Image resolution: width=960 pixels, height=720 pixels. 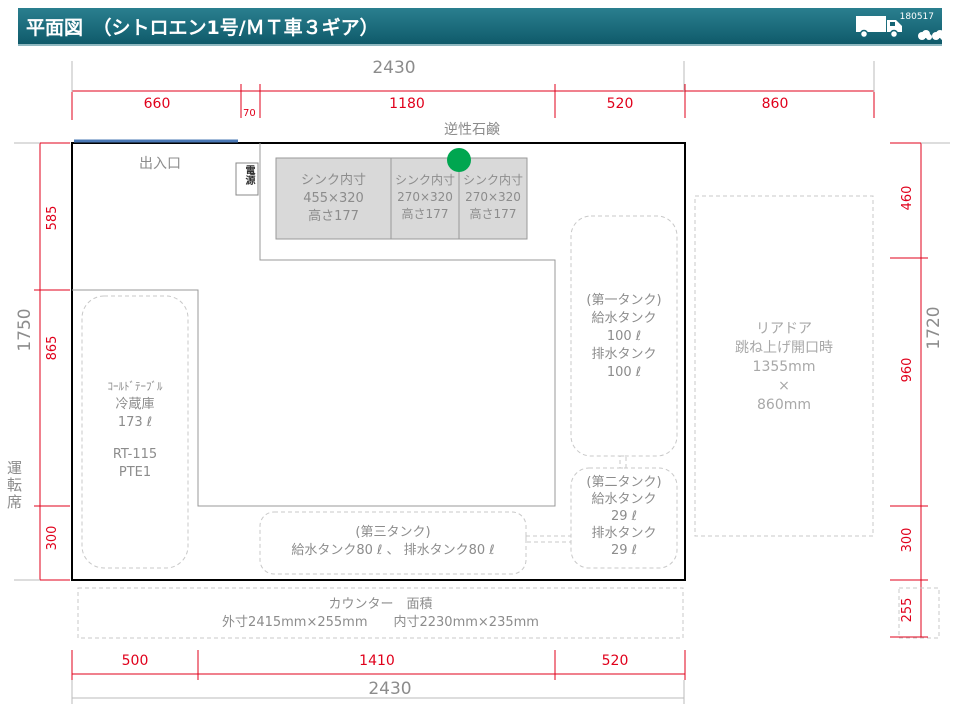 What do you see at coordinates (459, 160) in the screenshot?
I see `soap-dot` at bounding box center [459, 160].